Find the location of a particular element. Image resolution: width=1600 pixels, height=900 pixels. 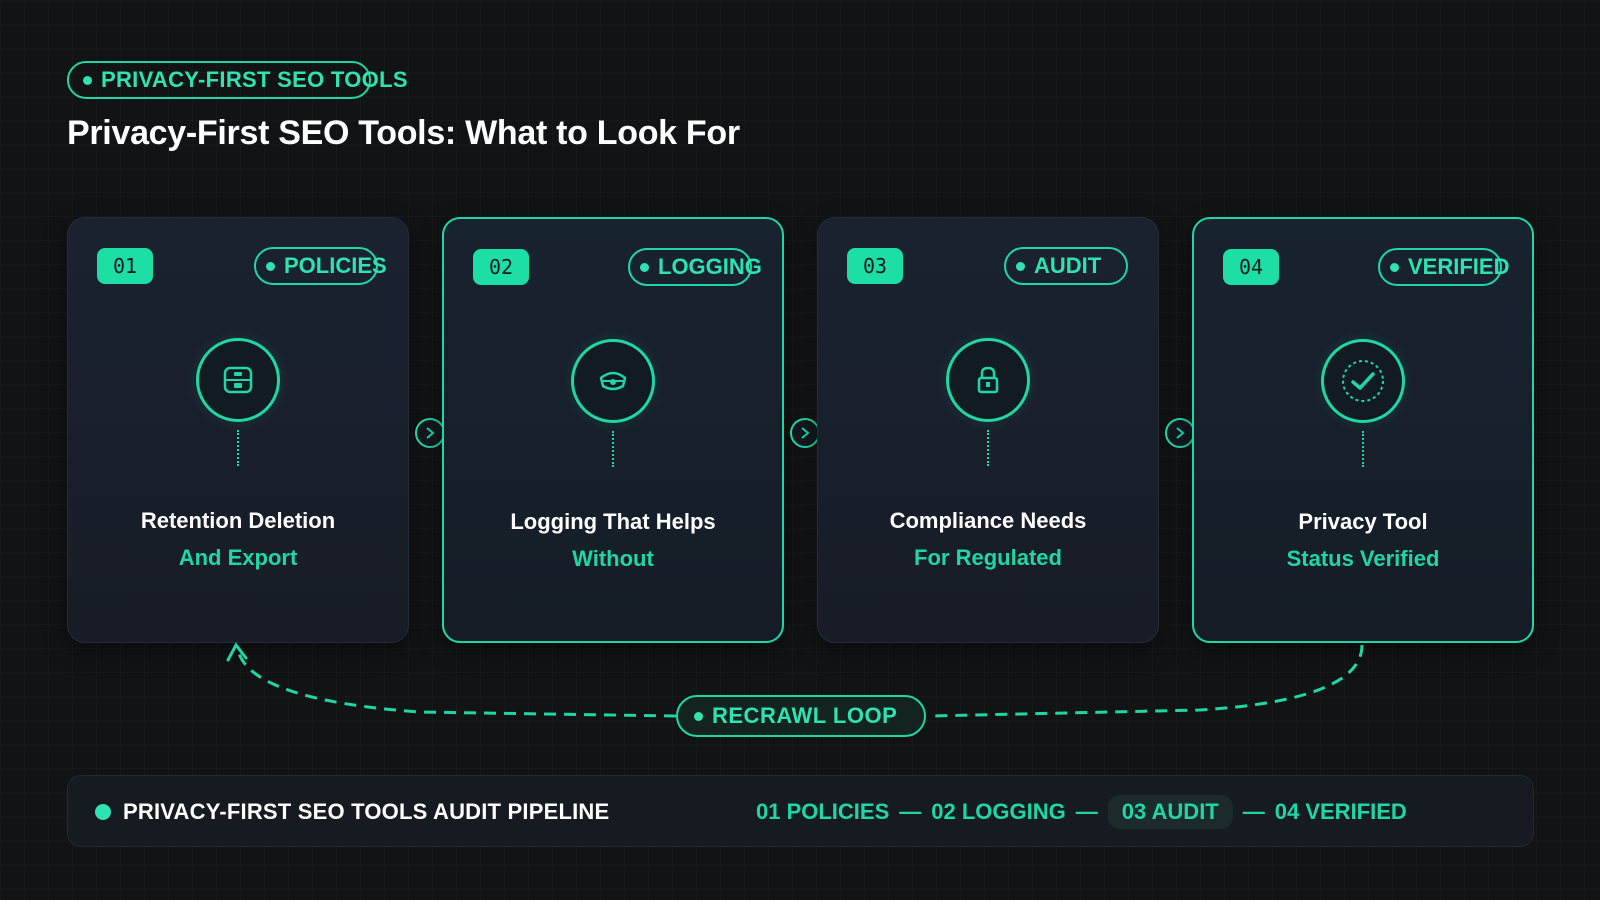

recrawl-loop-path is located at coordinates (795, 680).